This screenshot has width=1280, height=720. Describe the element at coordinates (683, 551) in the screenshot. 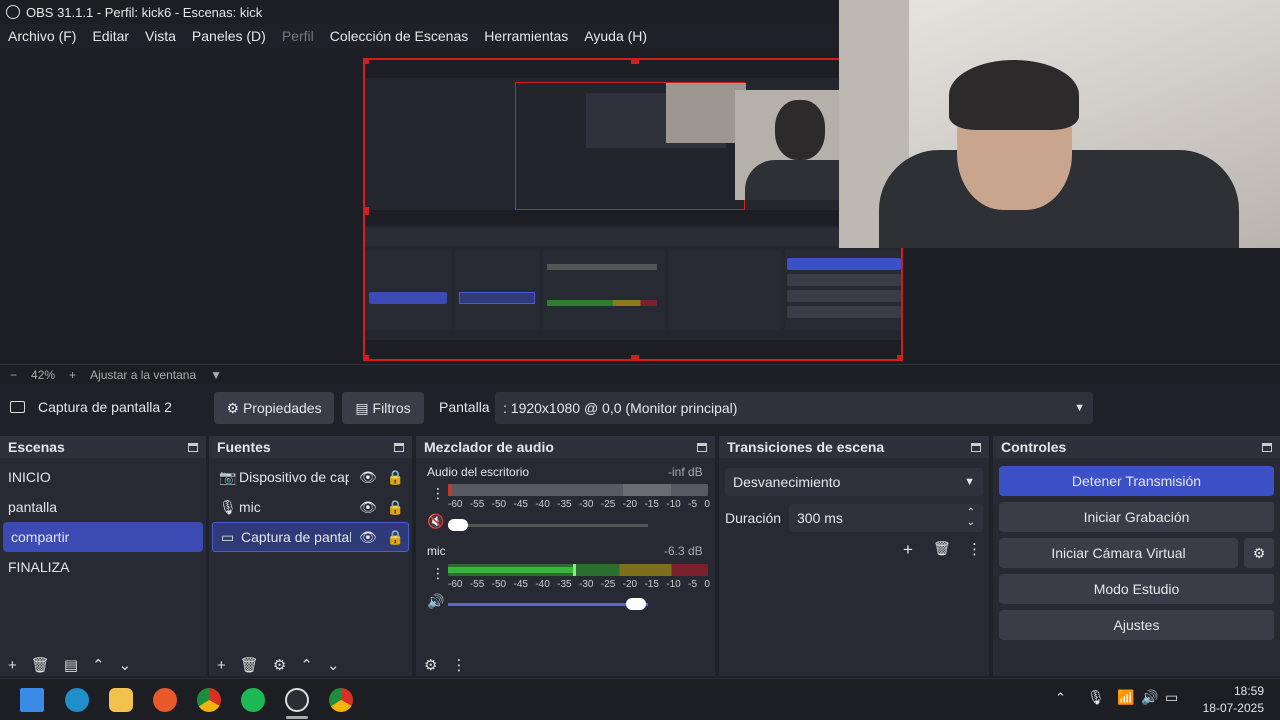

I see `track-level: -6.3 dB` at that location.